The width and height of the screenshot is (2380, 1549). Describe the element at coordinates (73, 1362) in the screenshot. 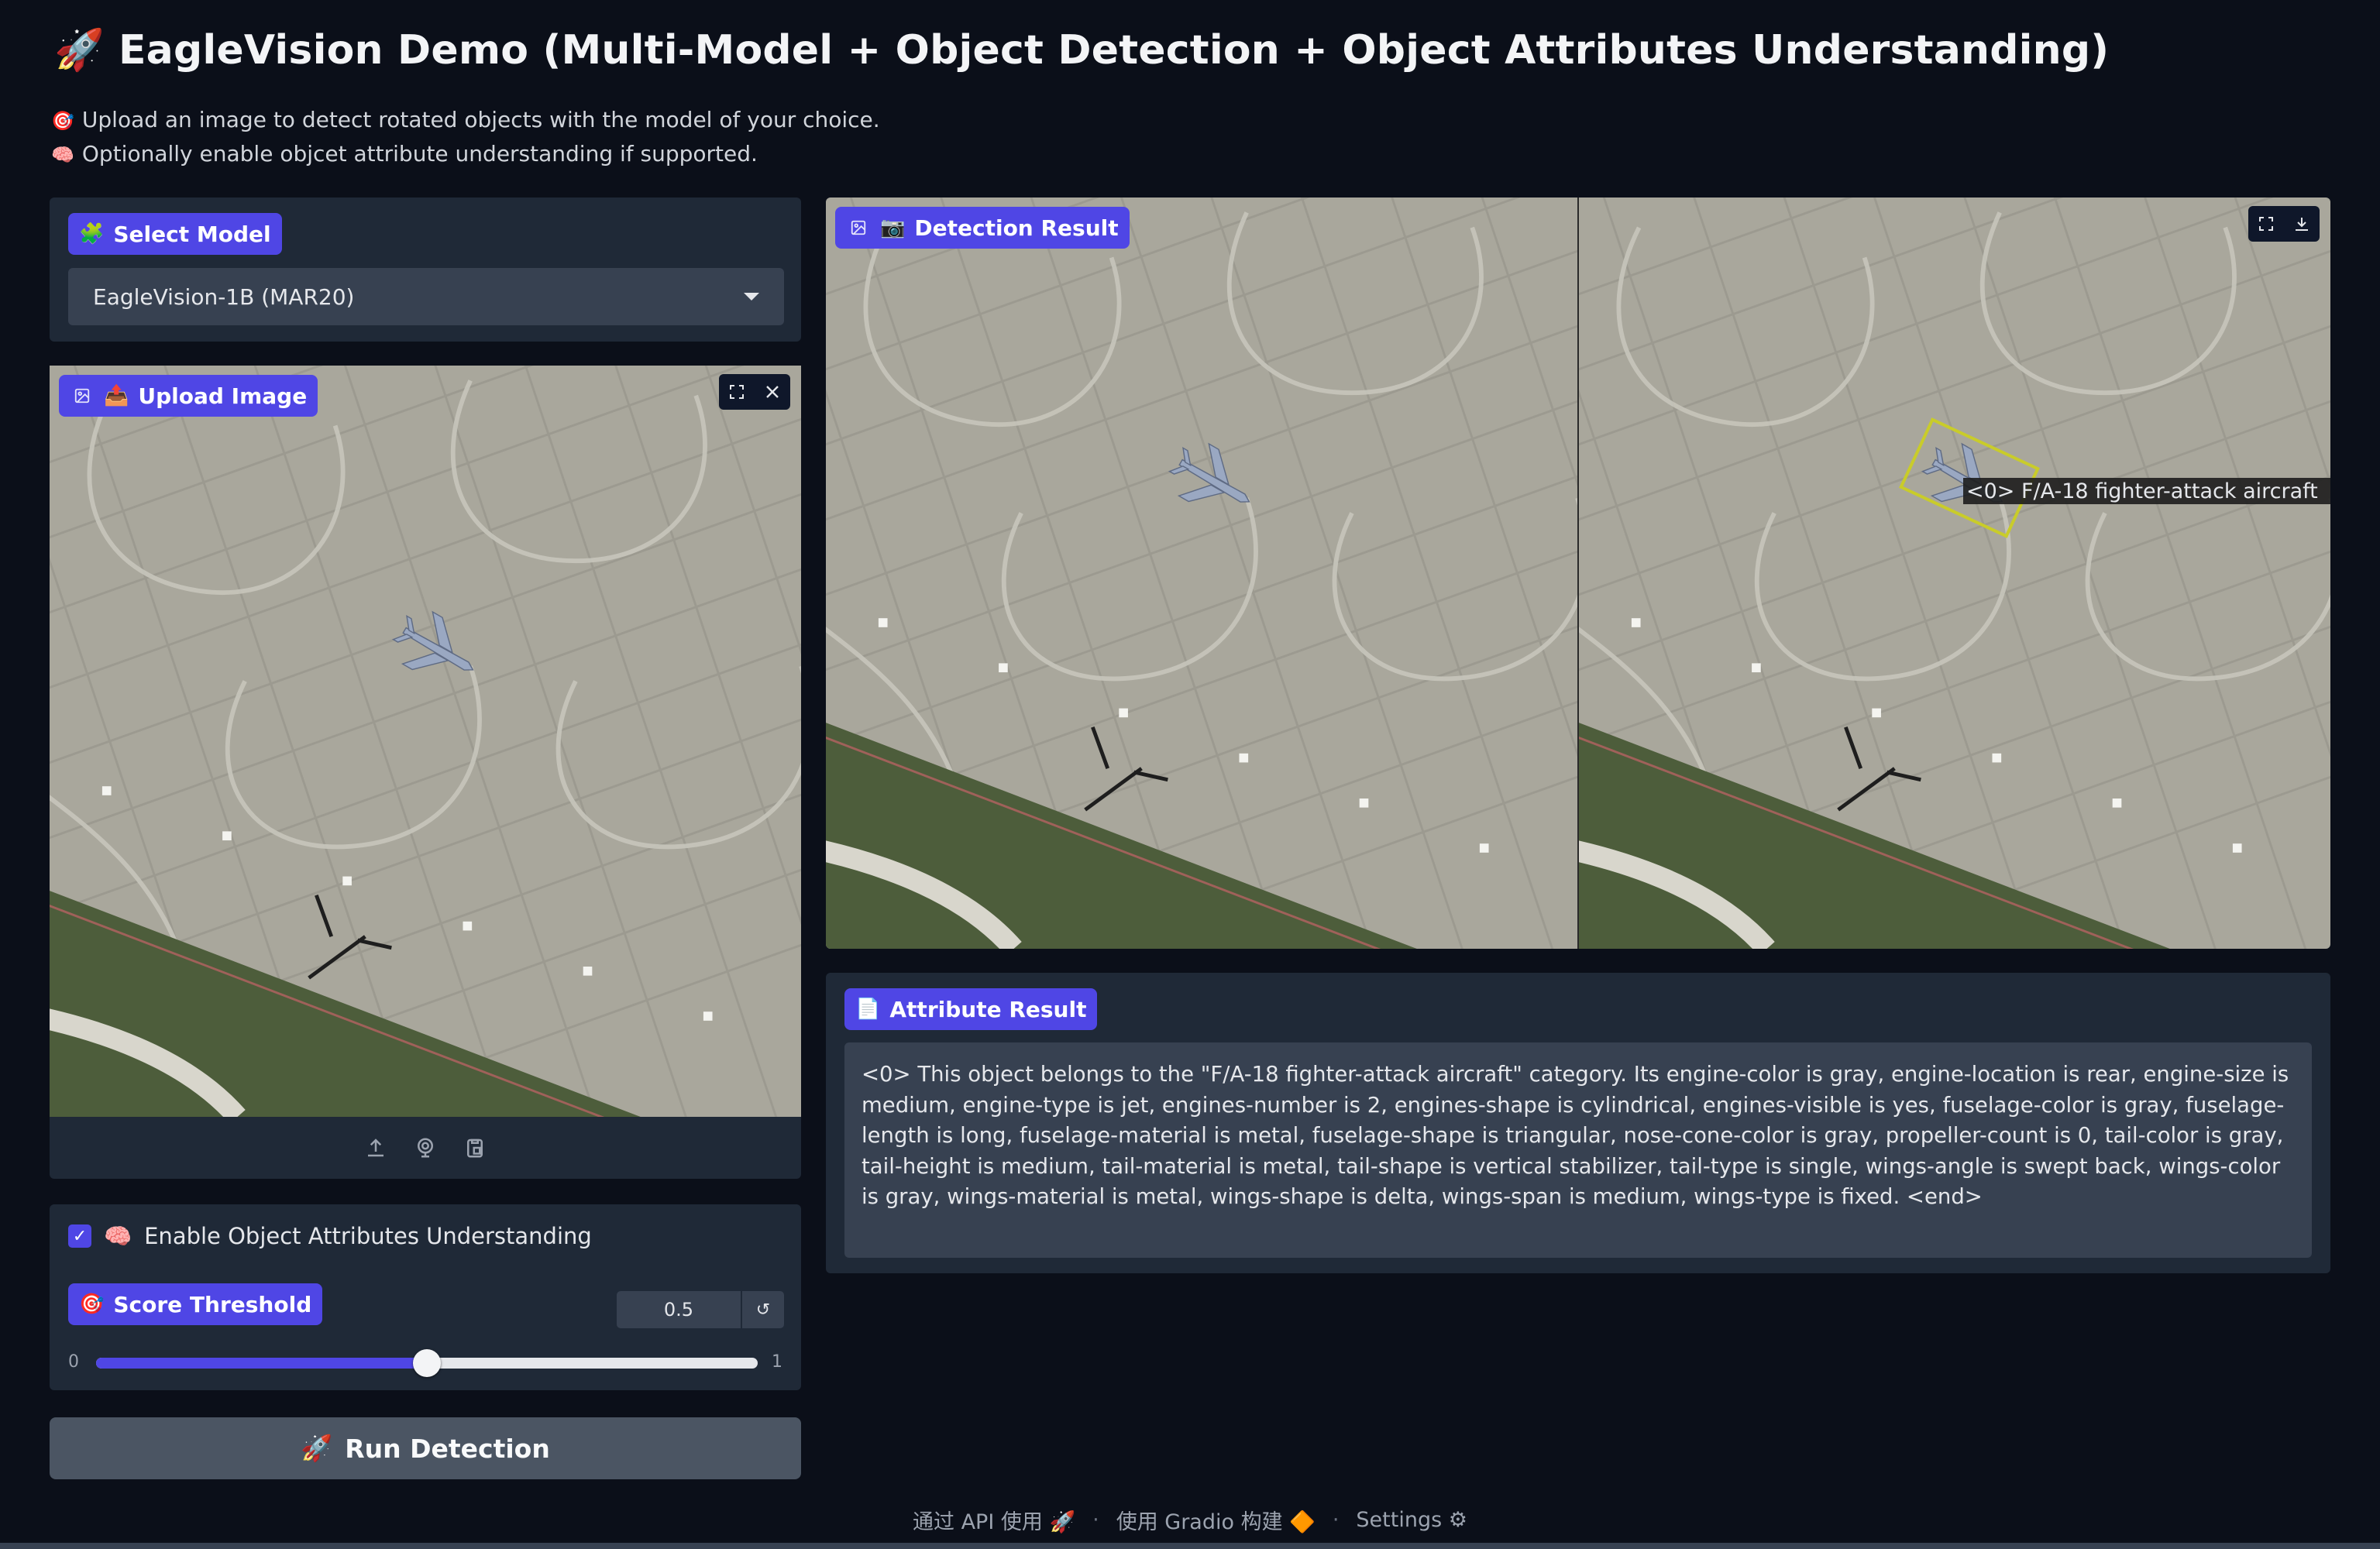

I see `slider-min-label: 0` at that location.